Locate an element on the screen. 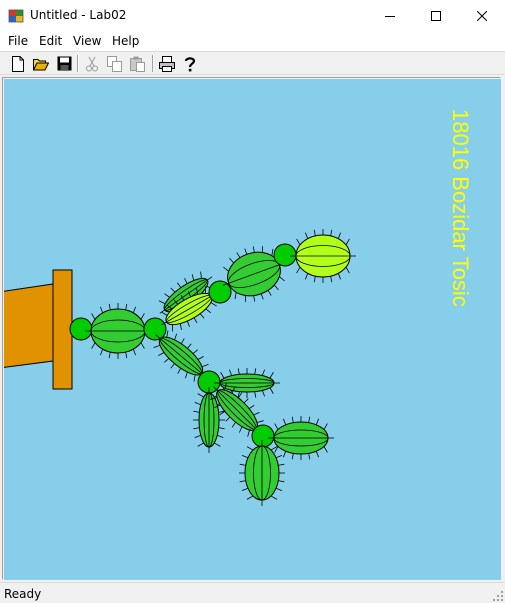 Image resolution: width=505 pixels, height=603 pixels. help-button is located at coordinates (190, 63).